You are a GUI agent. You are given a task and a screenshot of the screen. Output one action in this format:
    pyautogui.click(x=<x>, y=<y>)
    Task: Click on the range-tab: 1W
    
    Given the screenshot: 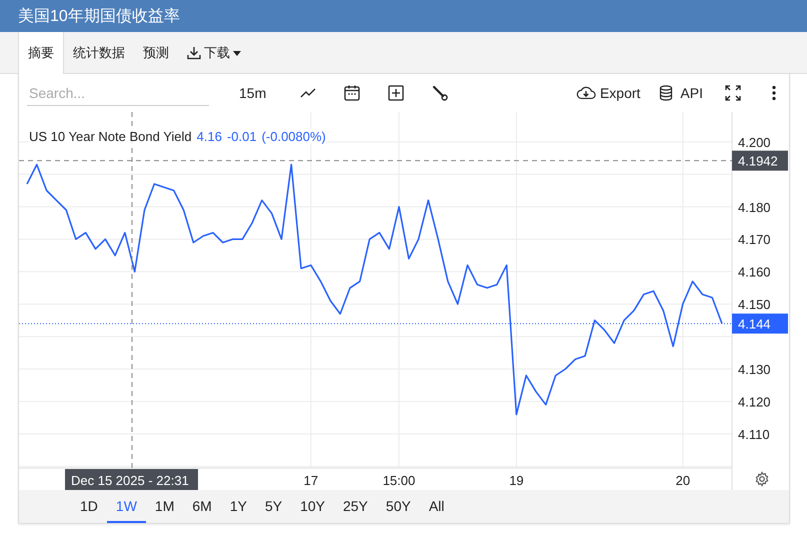 What is the action you would take?
    pyautogui.click(x=126, y=506)
    